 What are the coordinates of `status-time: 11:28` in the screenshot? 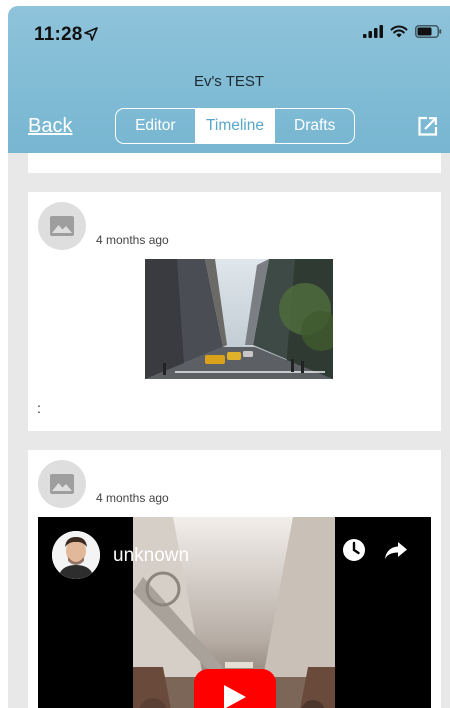 It's located at (58, 34).